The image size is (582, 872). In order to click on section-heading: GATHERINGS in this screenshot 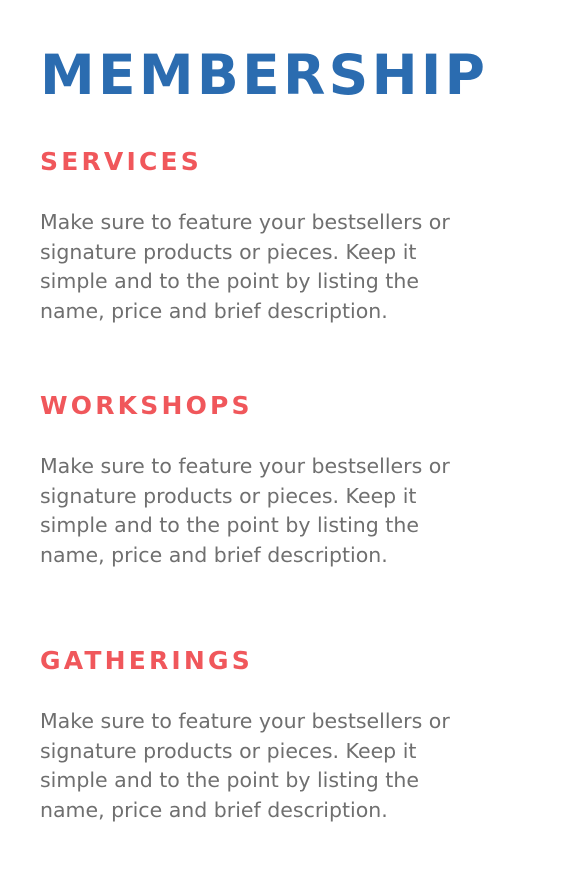, I will do `click(146, 660)`.